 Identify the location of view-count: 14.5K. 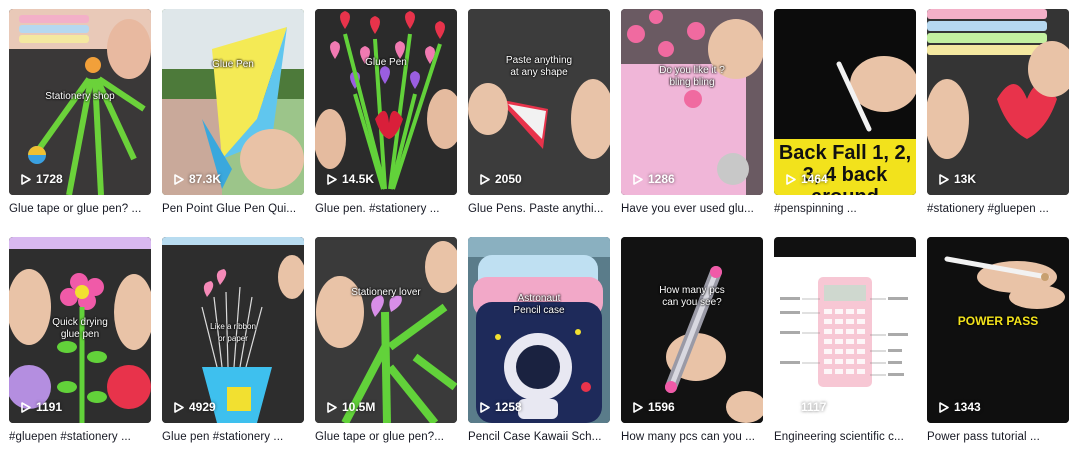
(350, 179).